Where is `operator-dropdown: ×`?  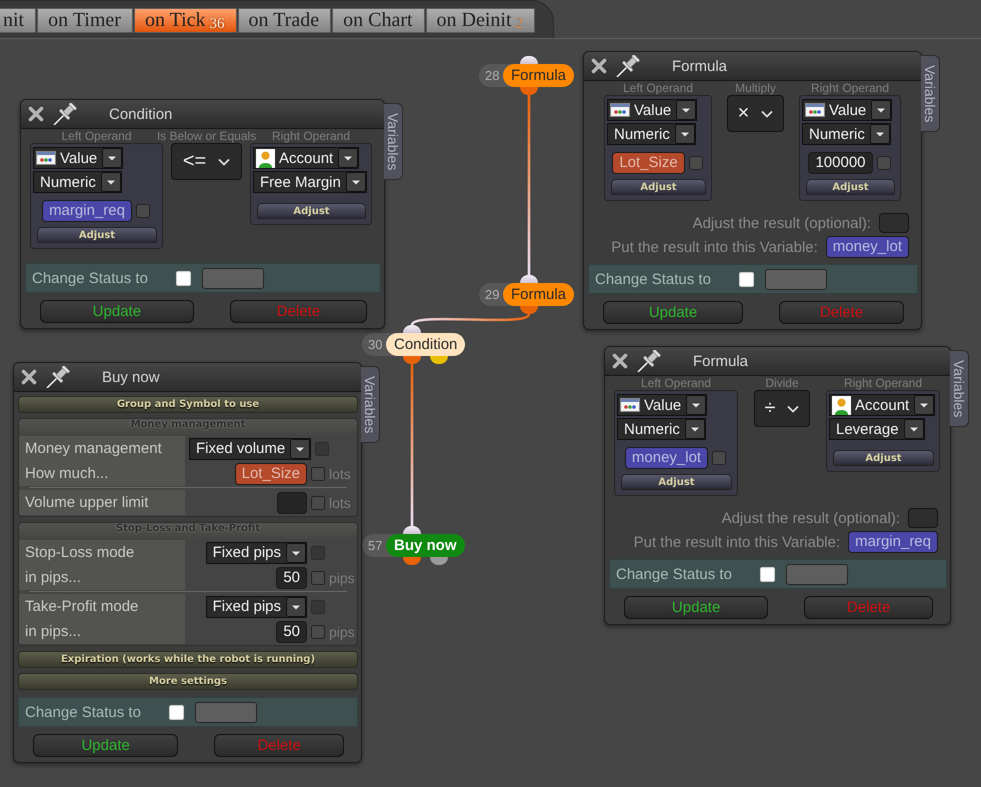 operator-dropdown: × is located at coordinates (755, 113).